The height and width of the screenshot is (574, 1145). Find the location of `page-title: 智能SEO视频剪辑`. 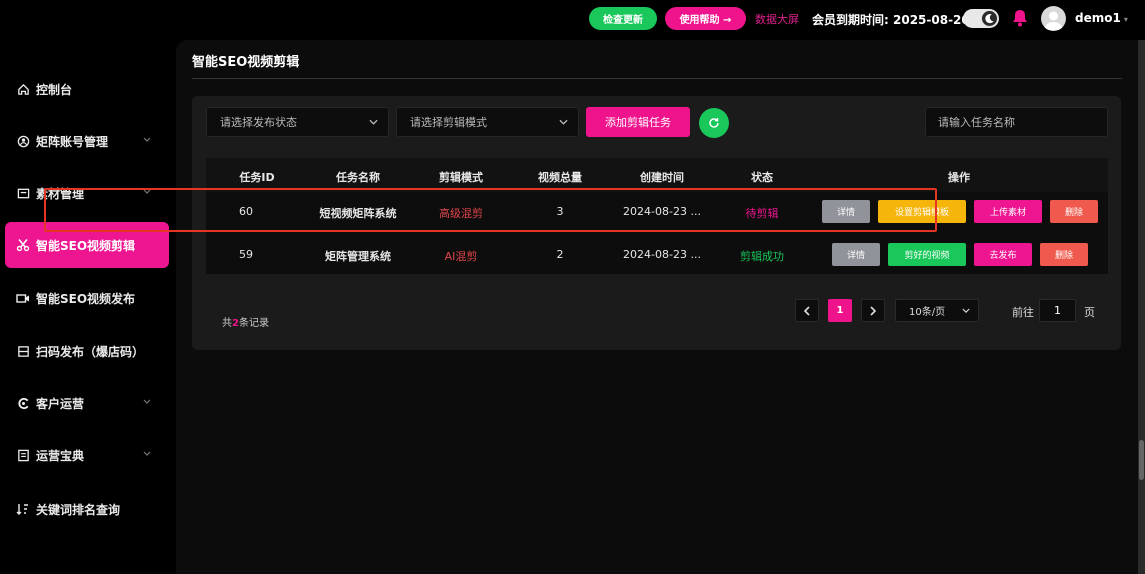

page-title: 智能SEO视频剪辑 is located at coordinates (246, 62).